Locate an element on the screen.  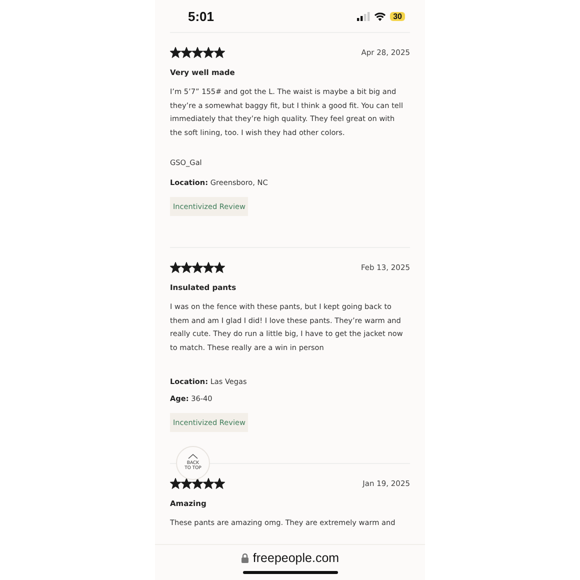
address-url: freepeople.com is located at coordinates (296, 558).